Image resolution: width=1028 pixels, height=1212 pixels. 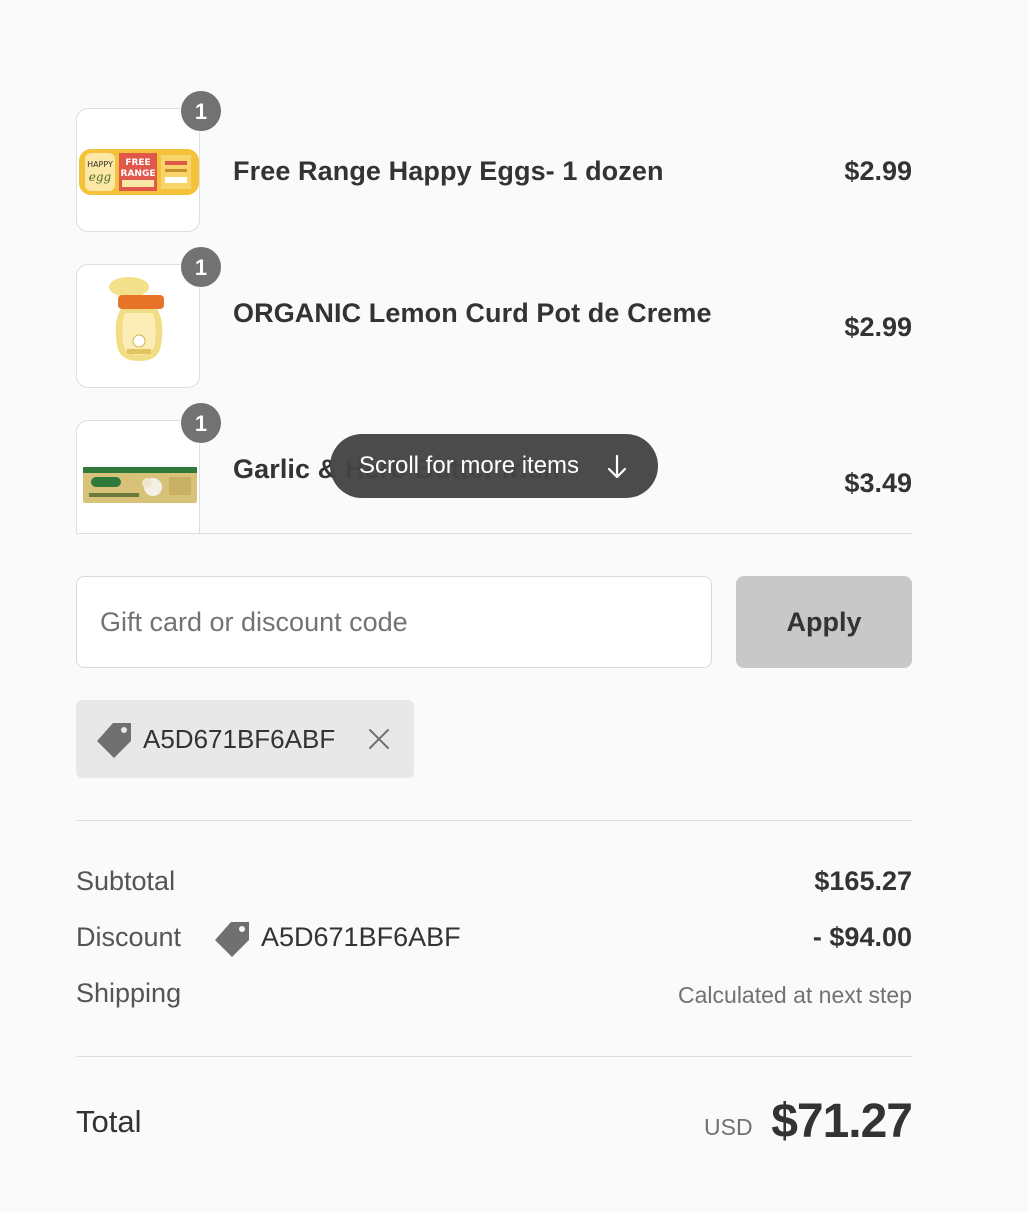 What do you see at coordinates (239, 739) in the screenshot?
I see `discount-code-label: A5D671BF6ABF` at bounding box center [239, 739].